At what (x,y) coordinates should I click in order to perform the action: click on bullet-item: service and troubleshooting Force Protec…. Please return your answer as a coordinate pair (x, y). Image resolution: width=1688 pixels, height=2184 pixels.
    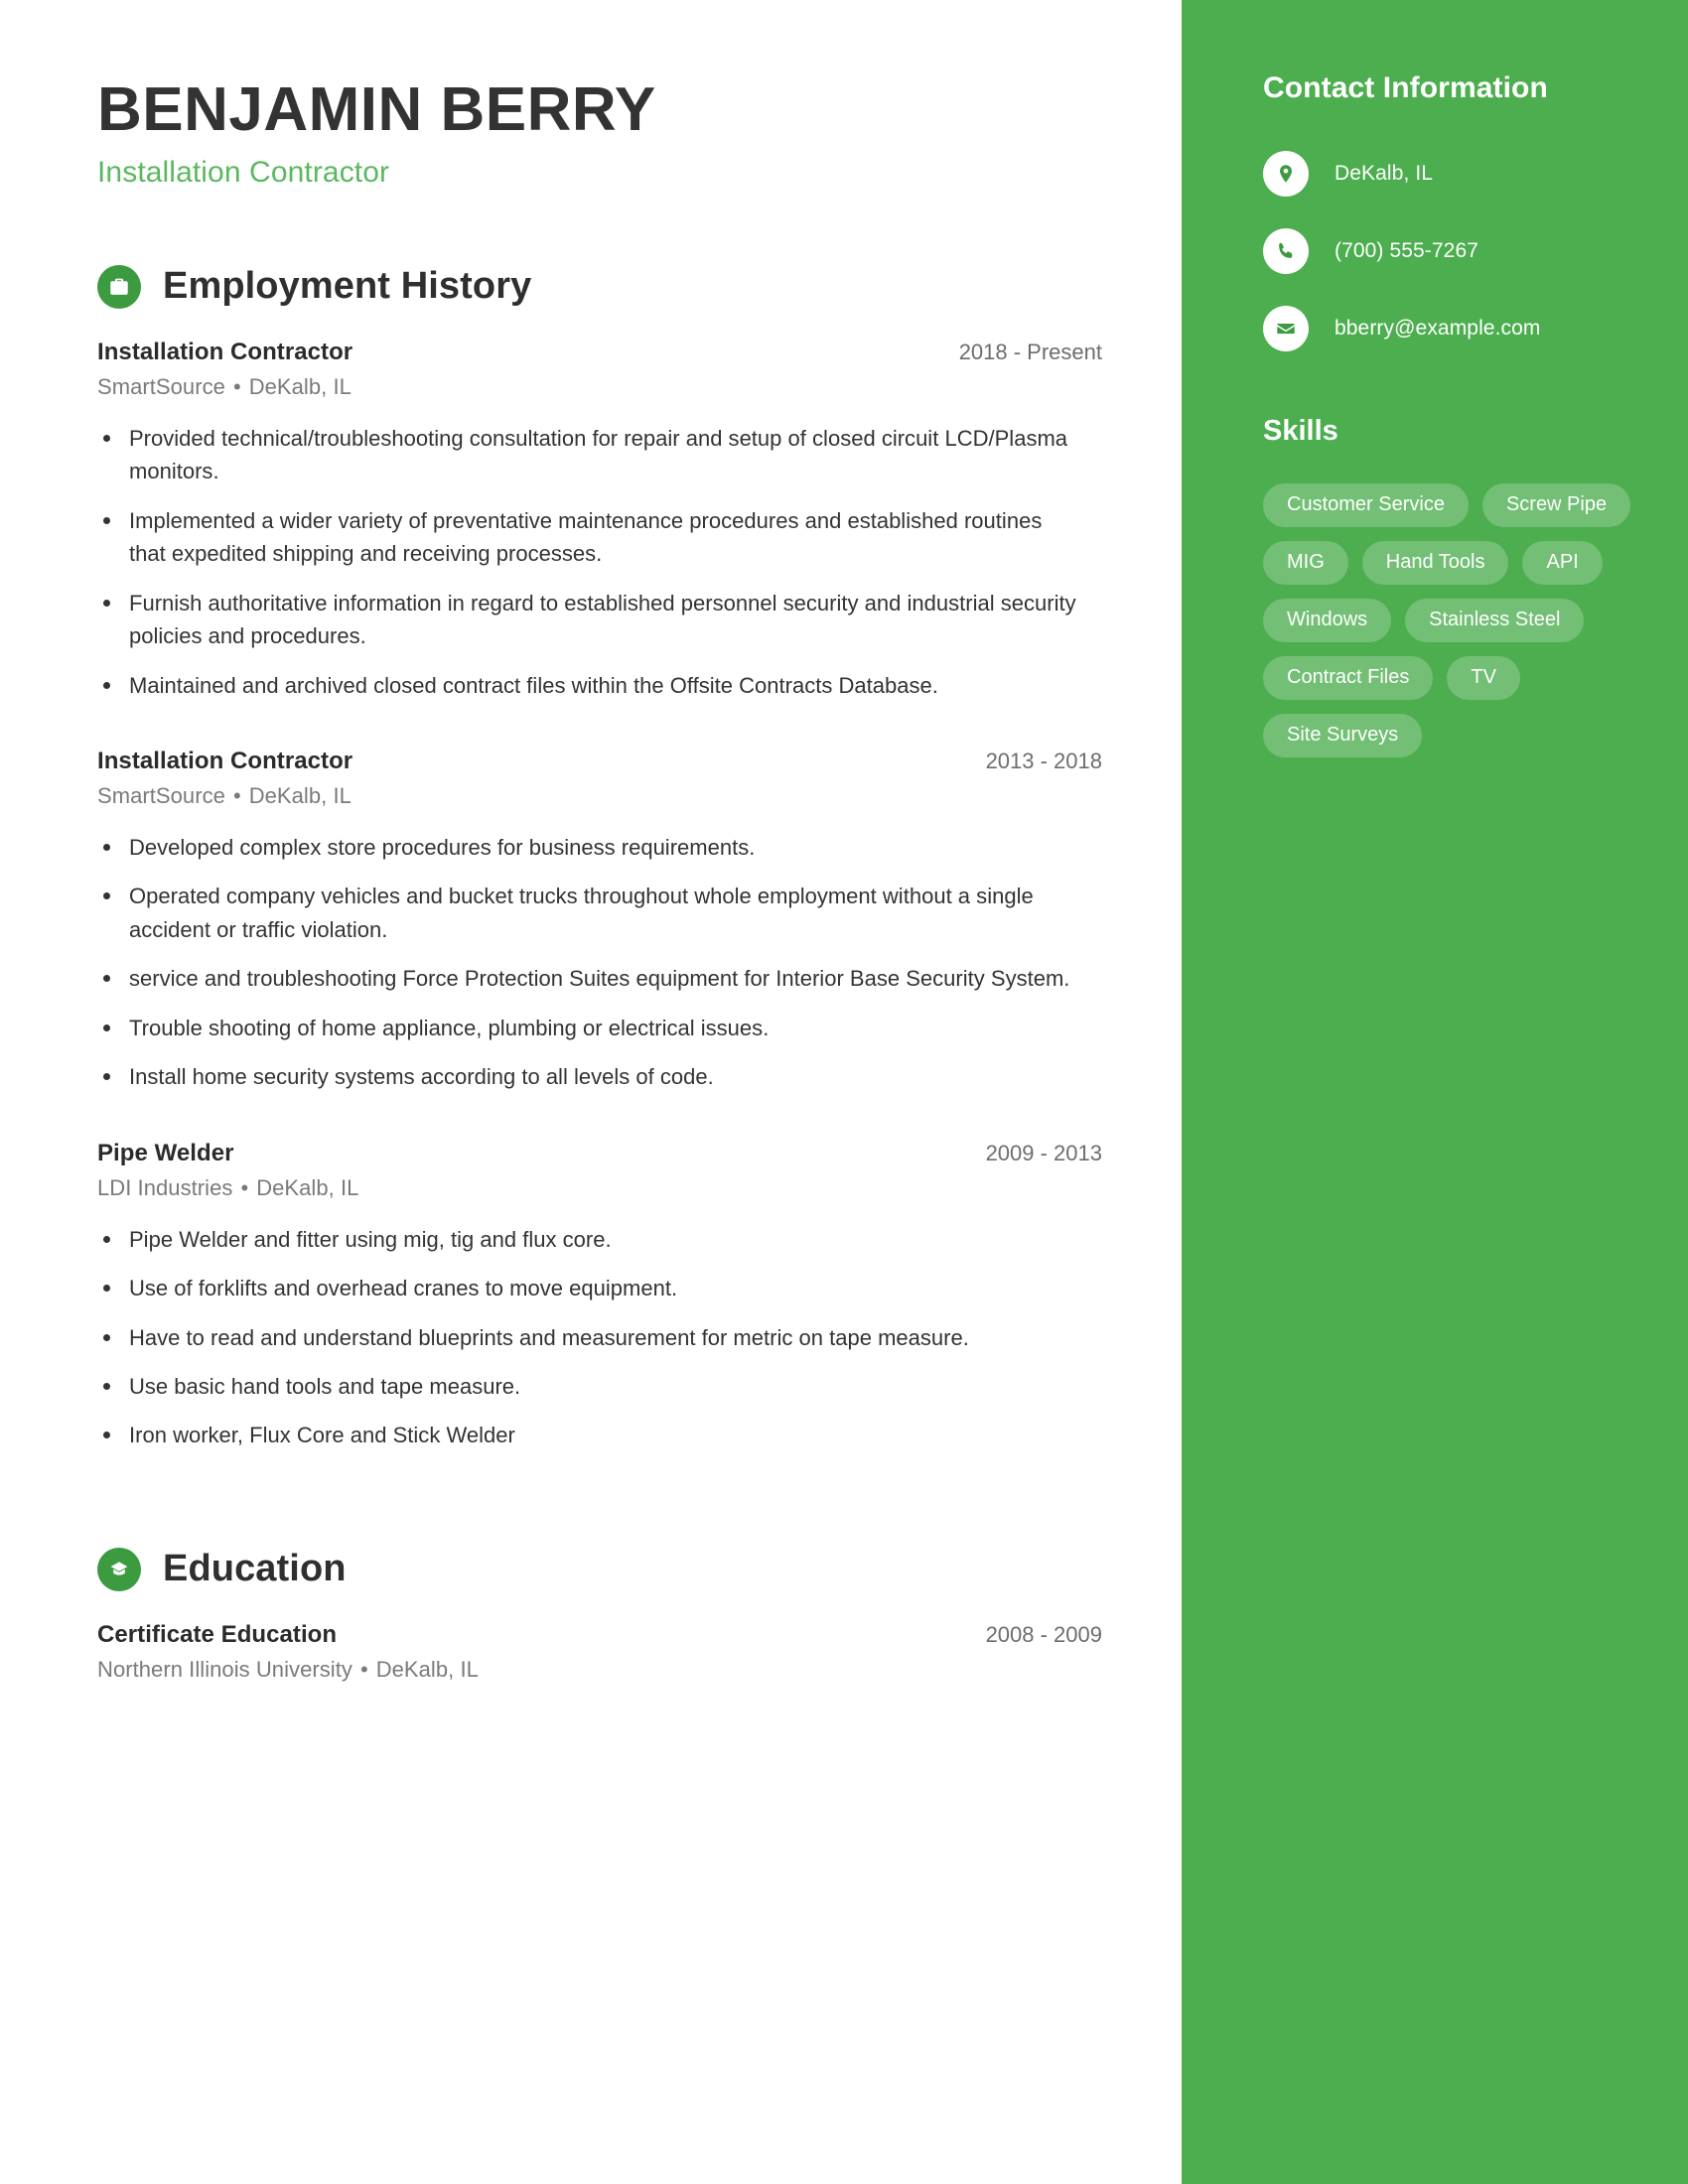
    Looking at the image, I should click on (588, 978).